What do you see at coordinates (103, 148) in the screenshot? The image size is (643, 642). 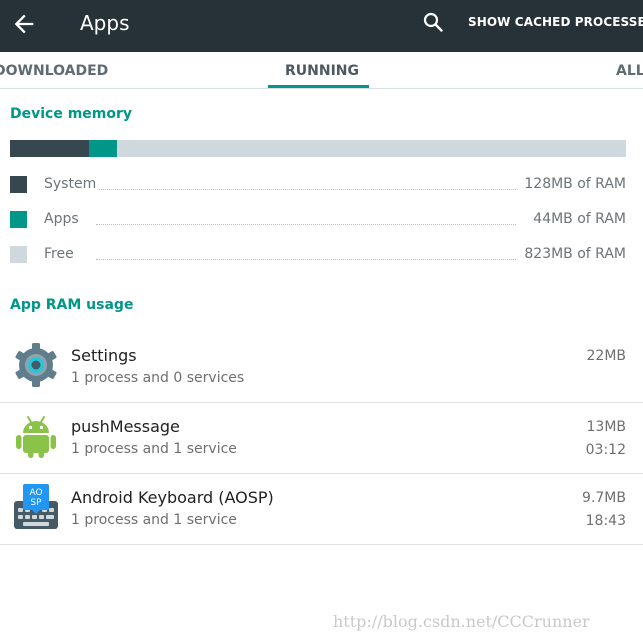 I see `memory-bar-apps` at bounding box center [103, 148].